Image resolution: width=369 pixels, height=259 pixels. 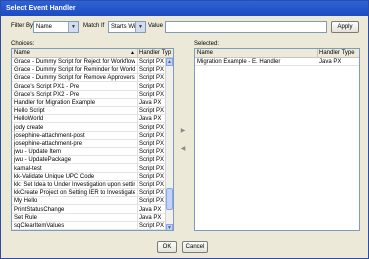 What do you see at coordinates (92, 210) in the screenshot?
I see `table-row: PrintStatusChange Java PX` at bounding box center [92, 210].